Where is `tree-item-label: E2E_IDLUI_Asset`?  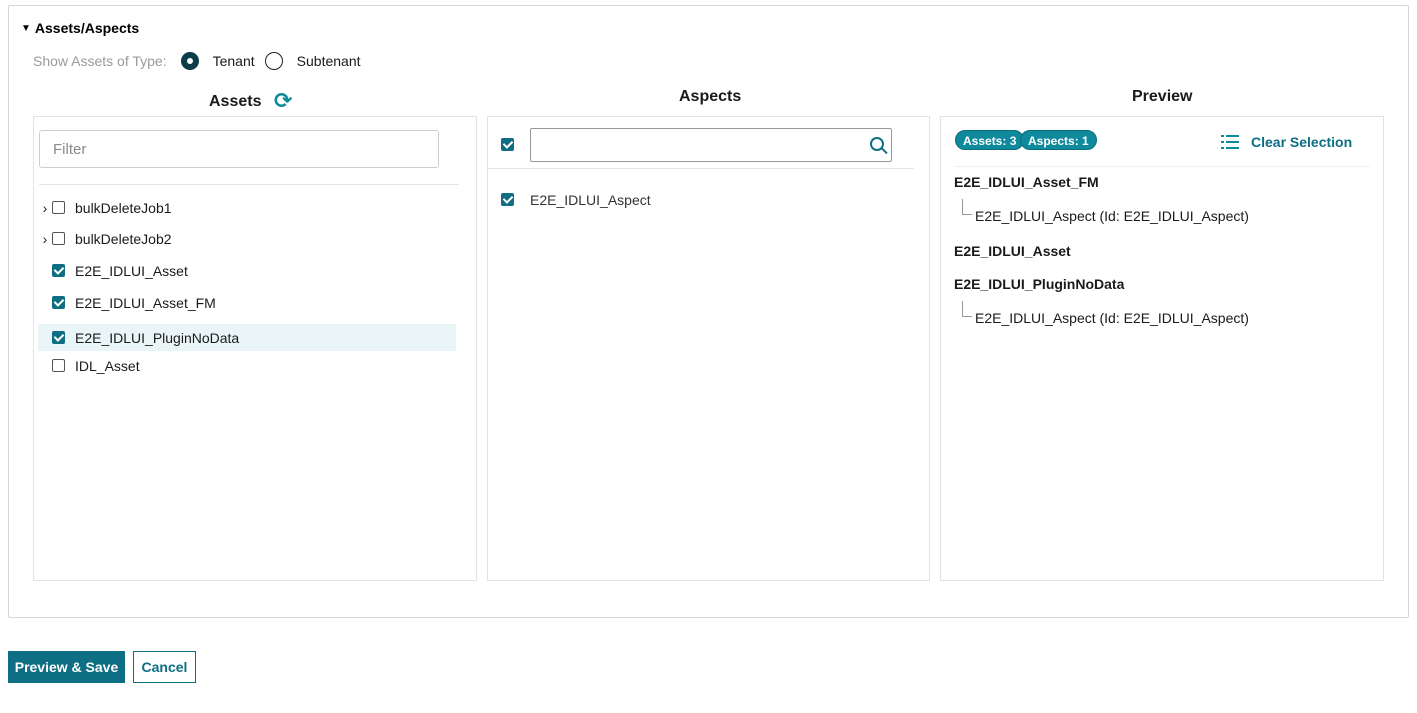
tree-item-label: E2E_IDLUI_Asset is located at coordinates (131, 270).